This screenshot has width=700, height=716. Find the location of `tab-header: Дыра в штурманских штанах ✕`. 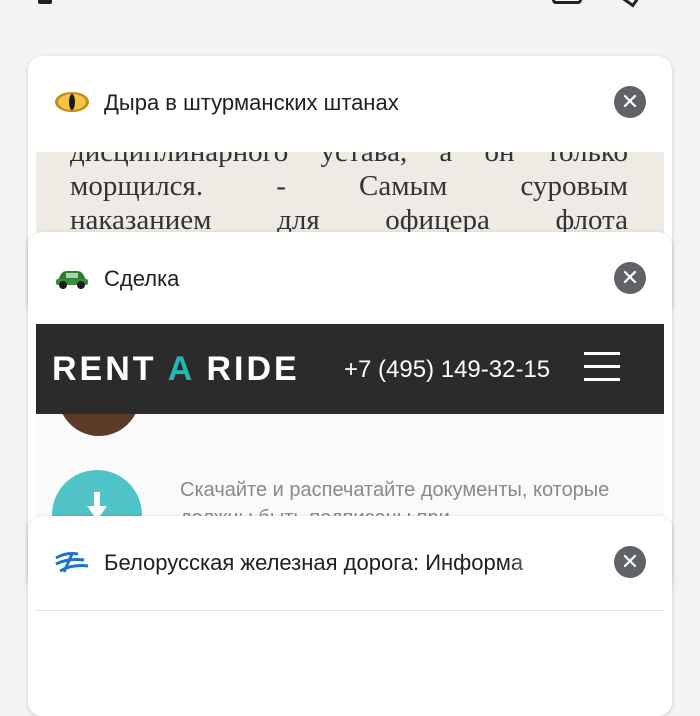

tab-header: Дыра в штурманских штанах ✕ is located at coordinates (350, 101).